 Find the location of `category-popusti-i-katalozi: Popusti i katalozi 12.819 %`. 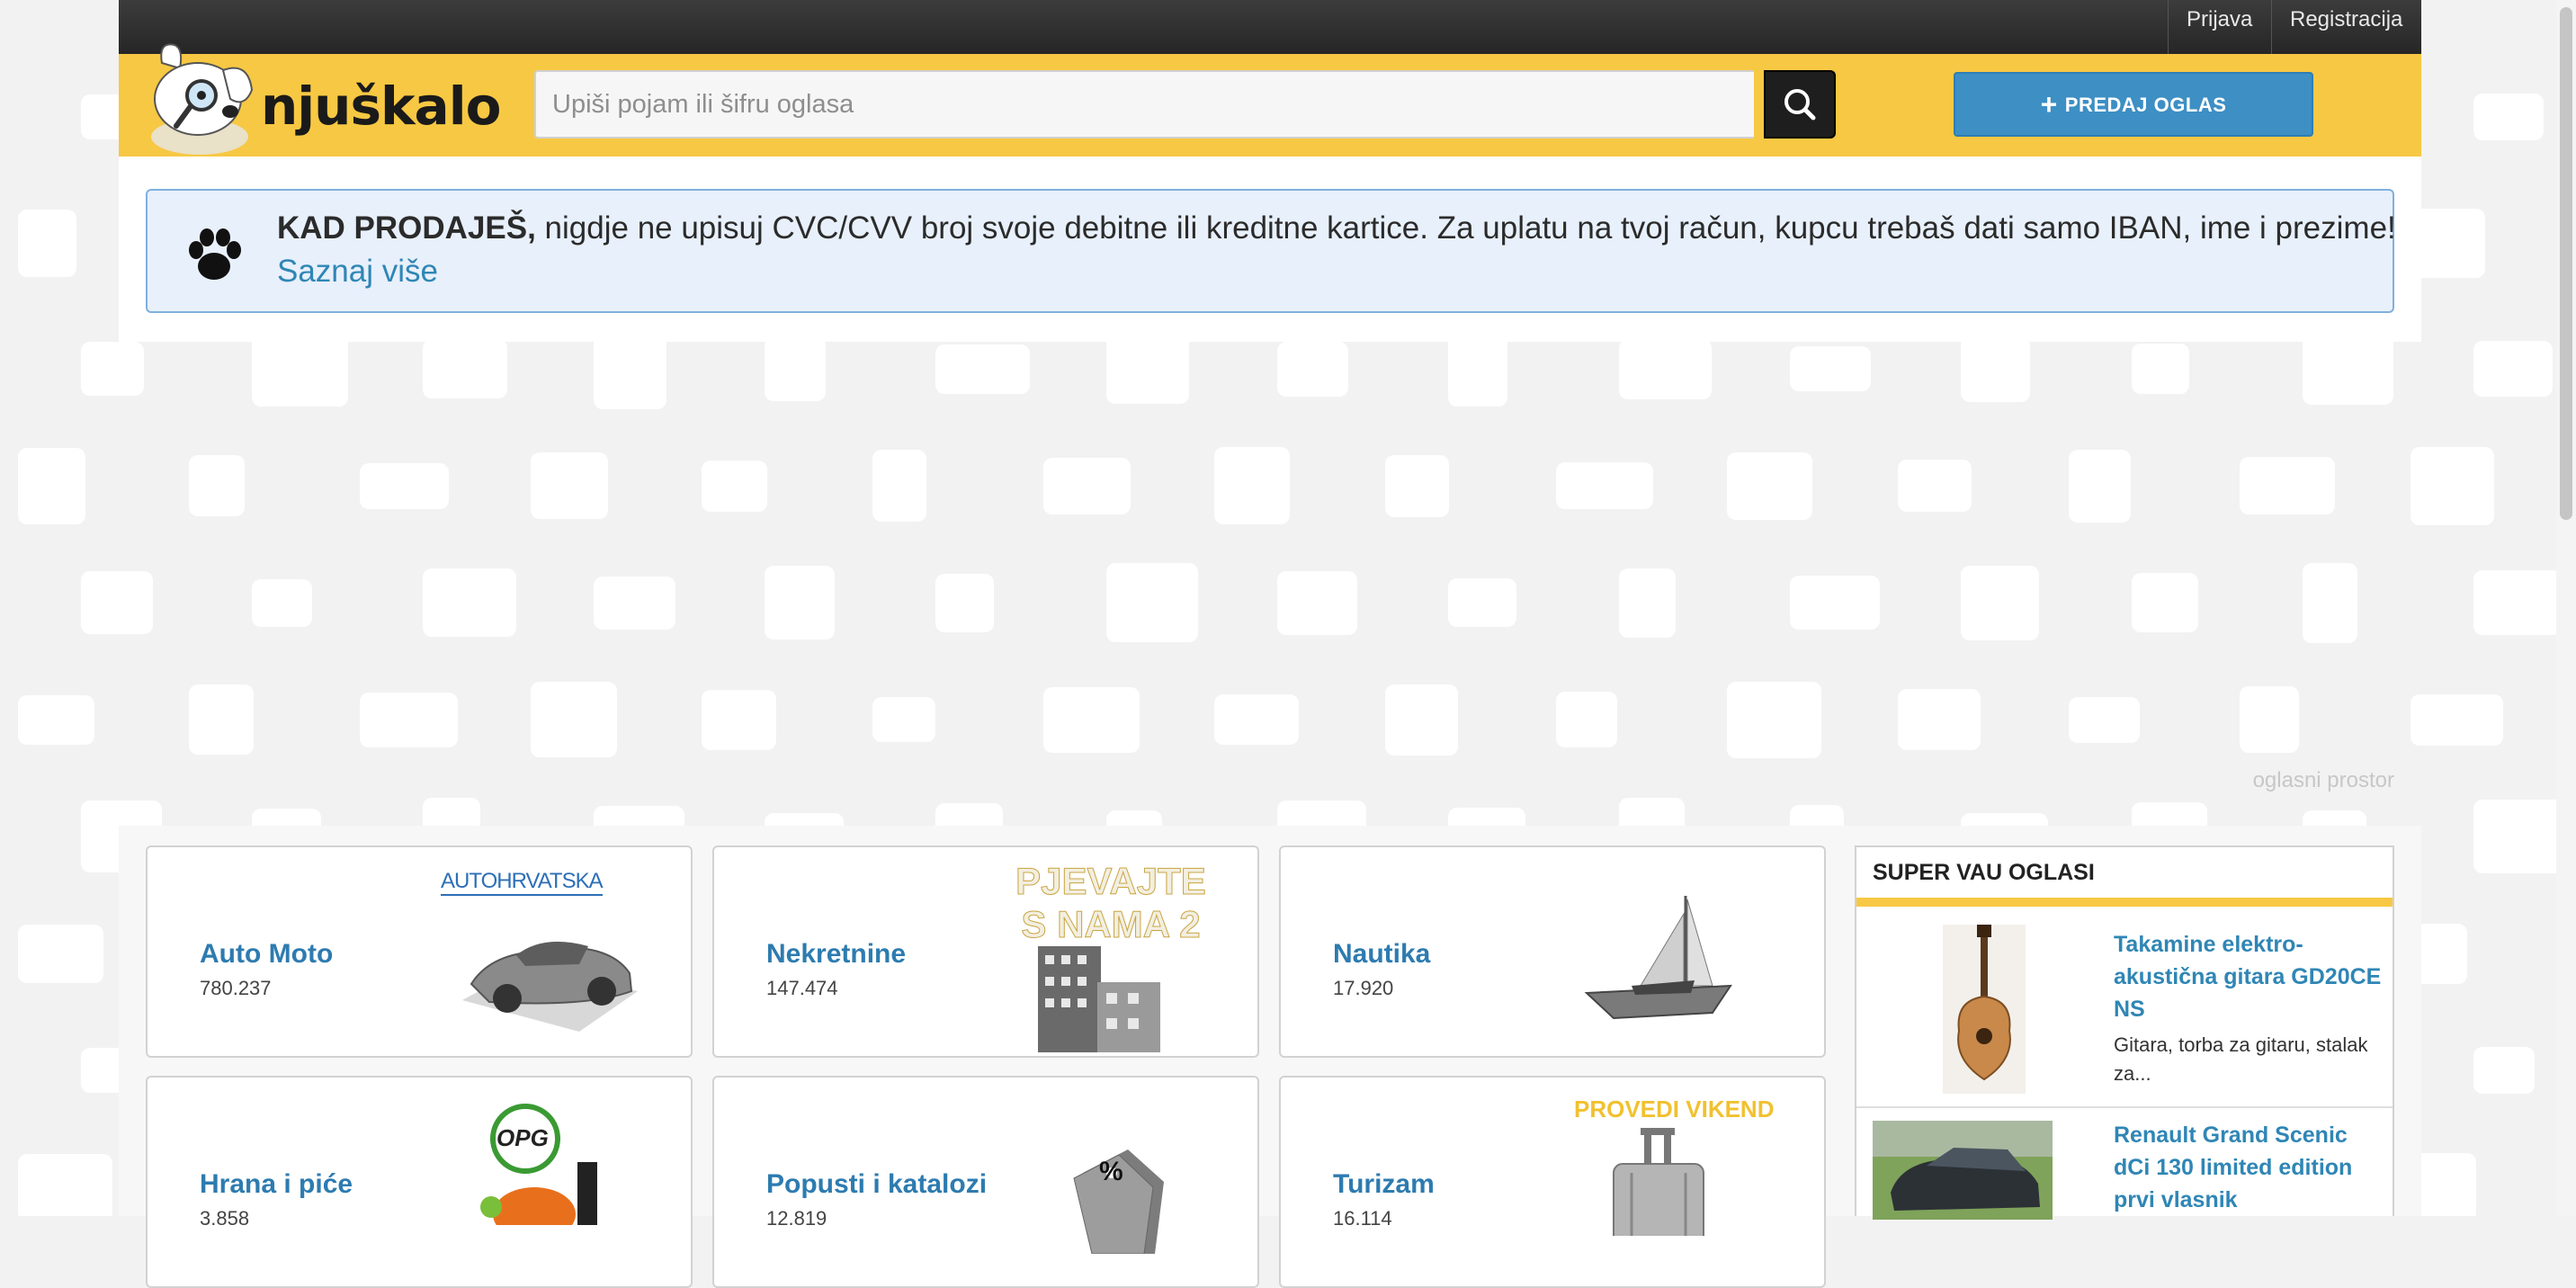

category-popusti-i-katalozi: Popusti i katalozi 12.819 % is located at coordinates (985, 1182).